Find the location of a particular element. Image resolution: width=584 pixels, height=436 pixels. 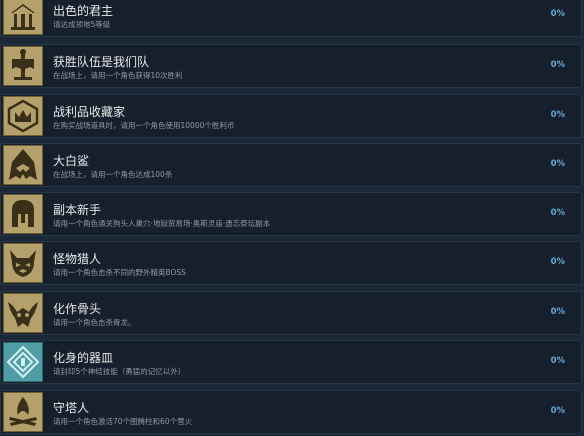

achievement-title: 守塔人 is located at coordinates (71, 408).